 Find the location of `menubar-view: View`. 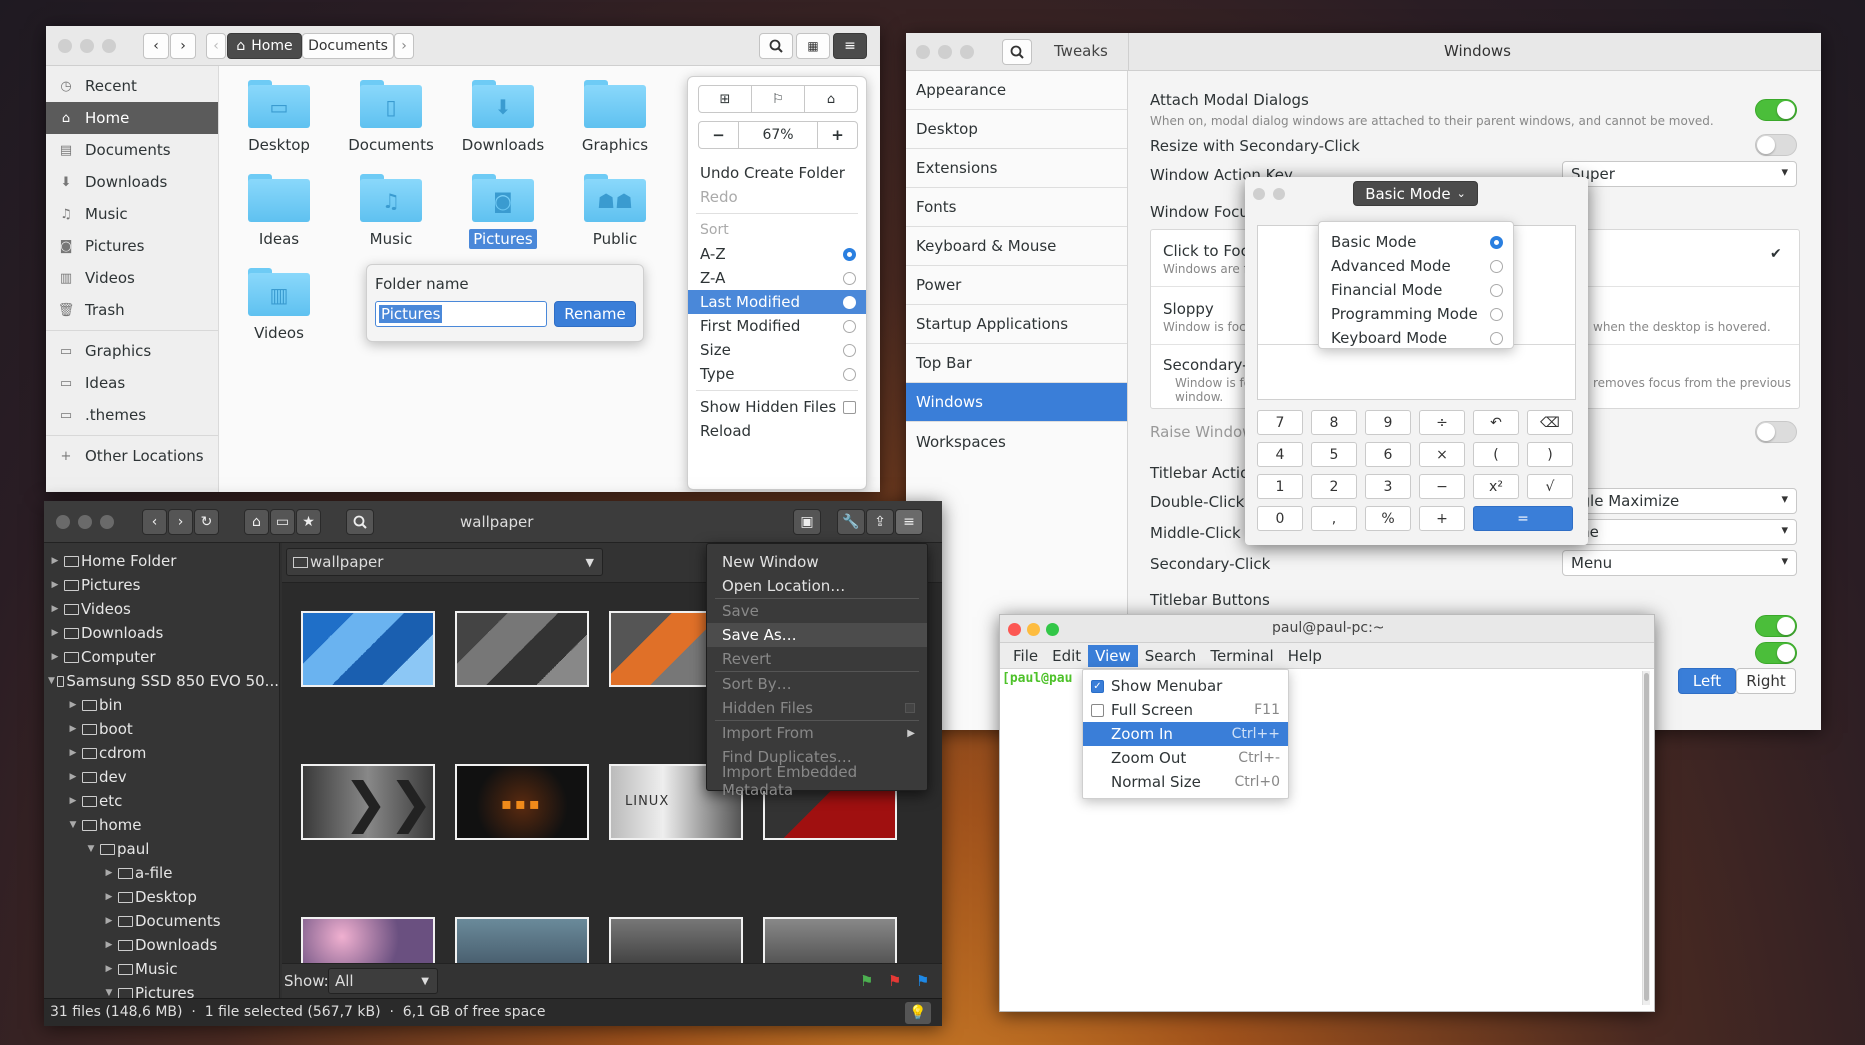

menubar-view: View is located at coordinates (1113, 655).